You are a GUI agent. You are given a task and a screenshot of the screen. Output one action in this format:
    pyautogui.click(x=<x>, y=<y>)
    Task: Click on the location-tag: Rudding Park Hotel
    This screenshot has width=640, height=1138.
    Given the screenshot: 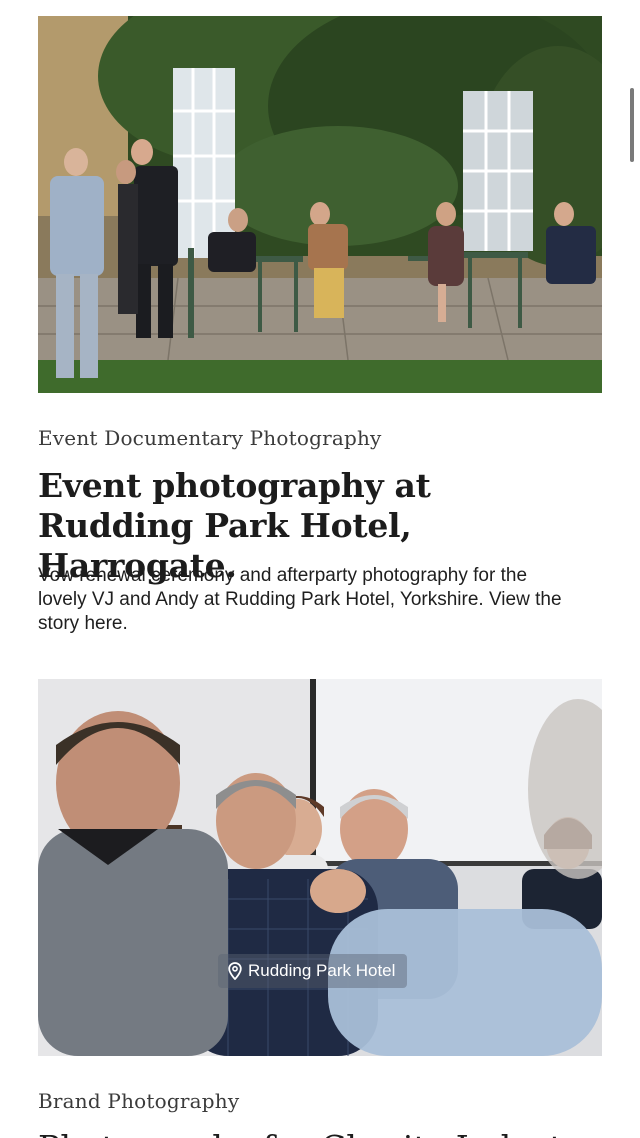 What is the action you would take?
    pyautogui.click(x=313, y=971)
    